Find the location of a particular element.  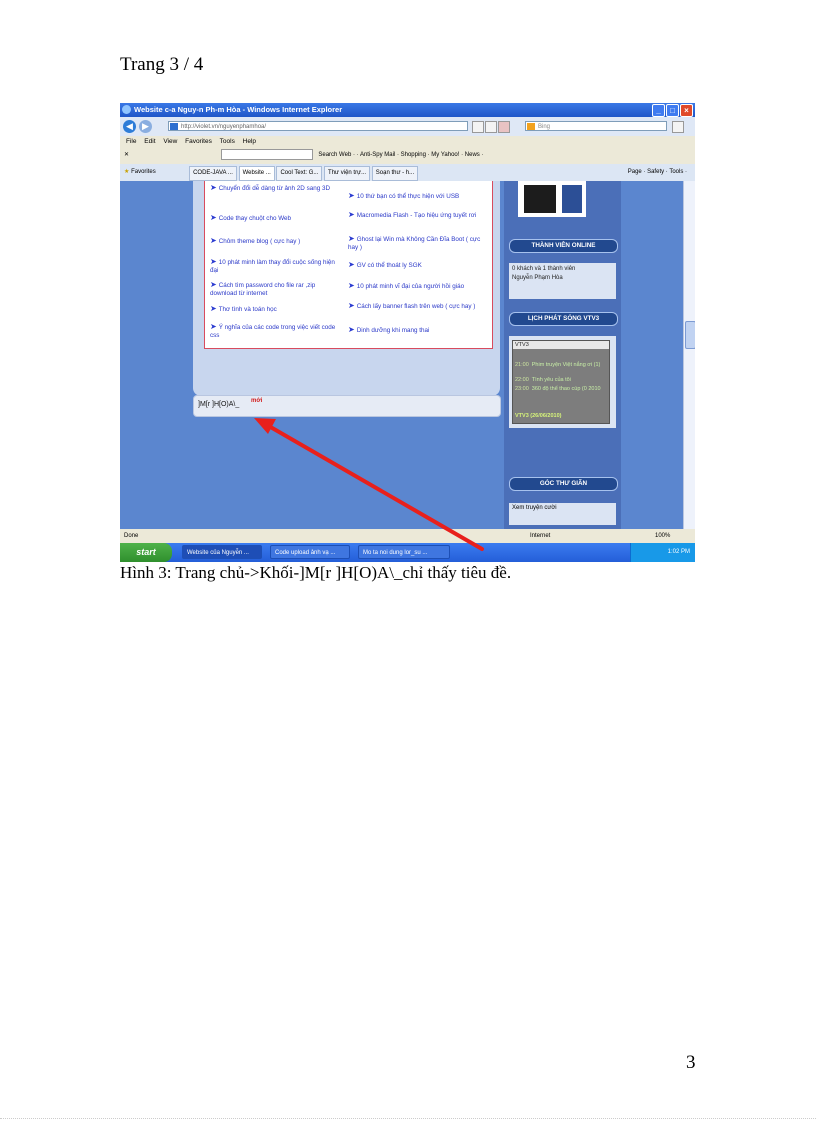

page-header: Trang 3 / 4 is located at coordinates (162, 64).